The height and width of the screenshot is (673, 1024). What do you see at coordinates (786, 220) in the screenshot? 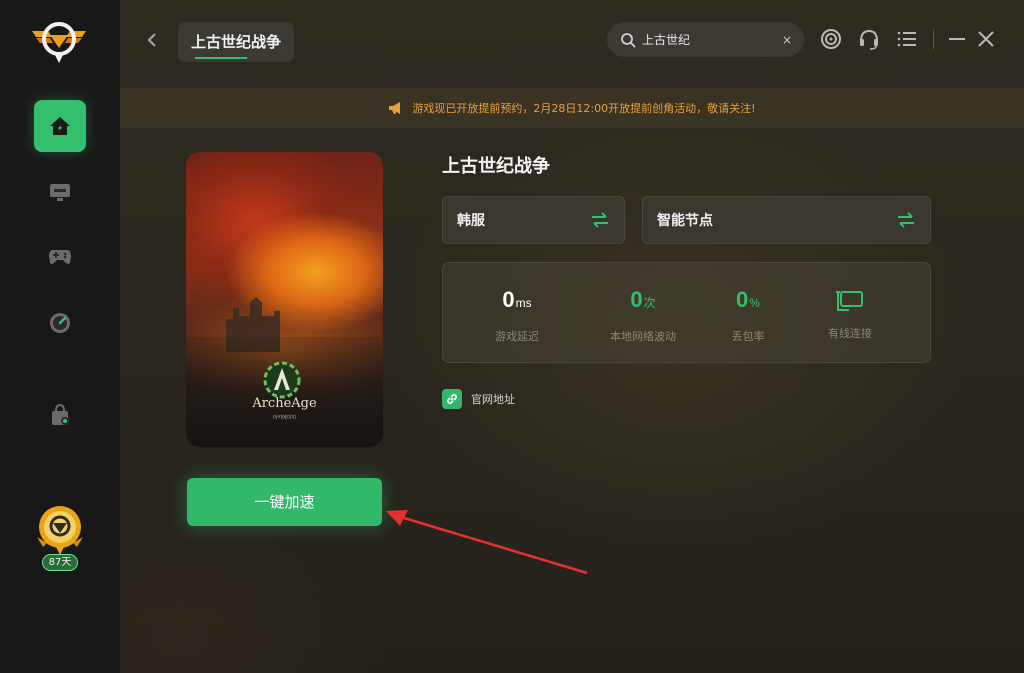
I see `node-select: 智能节点` at bounding box center [786, 220].